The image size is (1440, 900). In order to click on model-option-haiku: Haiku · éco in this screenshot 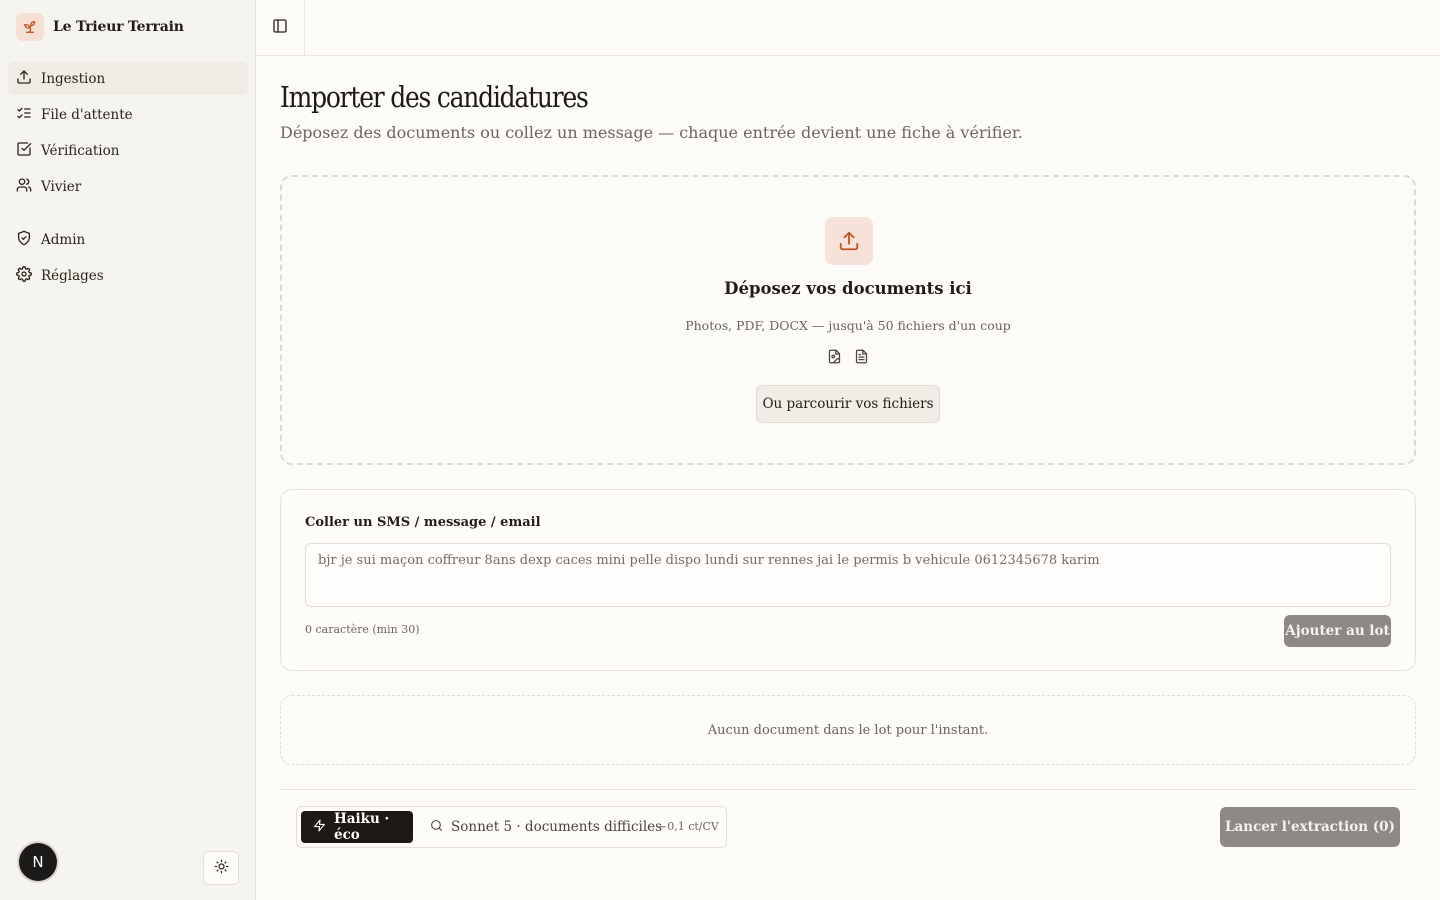, I will do `click(357, 827)`.